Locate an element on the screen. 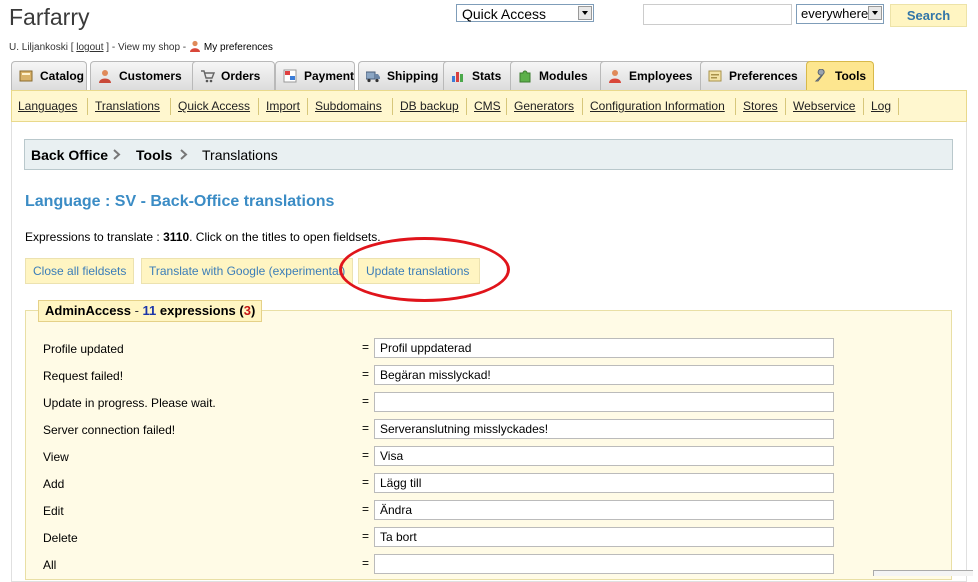 This screenshot has height=582, width=978. logout-link: logout is located at coordinates (89, 47).